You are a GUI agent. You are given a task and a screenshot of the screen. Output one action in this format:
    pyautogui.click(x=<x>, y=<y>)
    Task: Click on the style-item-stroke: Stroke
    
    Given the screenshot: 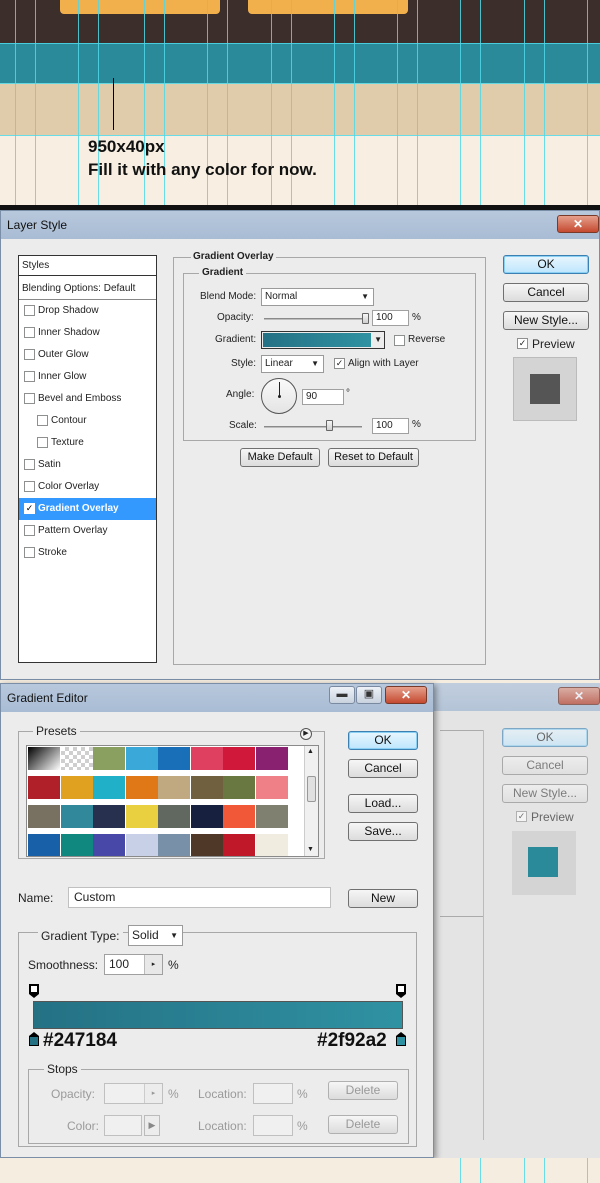 What is the action you would take?
    pyautogui.click(x=87, y=553)
    